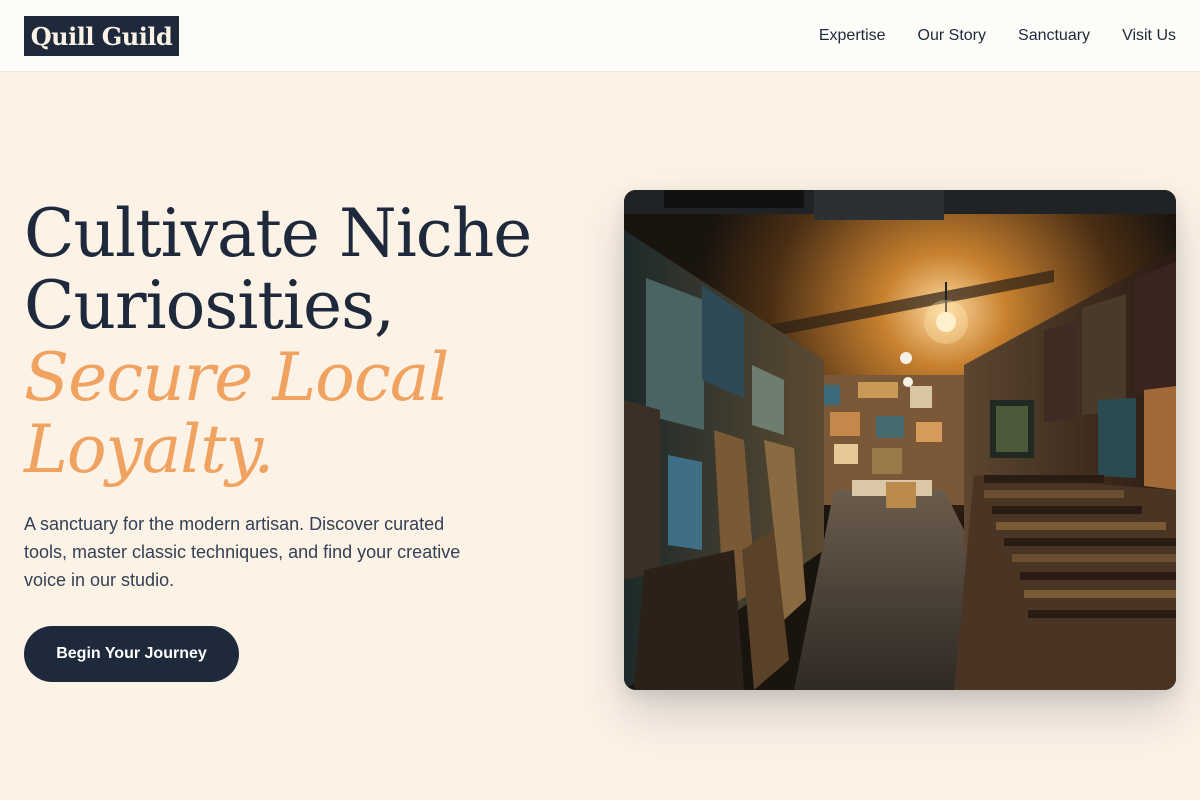 This screenshot has height=800, width=1200. I want to click on begin-journey-button: Begin Your Journey, so click(131, 654).